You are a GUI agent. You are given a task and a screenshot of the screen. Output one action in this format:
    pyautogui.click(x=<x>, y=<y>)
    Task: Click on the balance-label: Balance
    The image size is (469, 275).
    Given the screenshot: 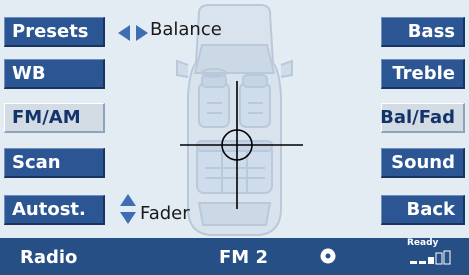 What is the action you would take?
    pyautogui.click(x=186, y=29)
    